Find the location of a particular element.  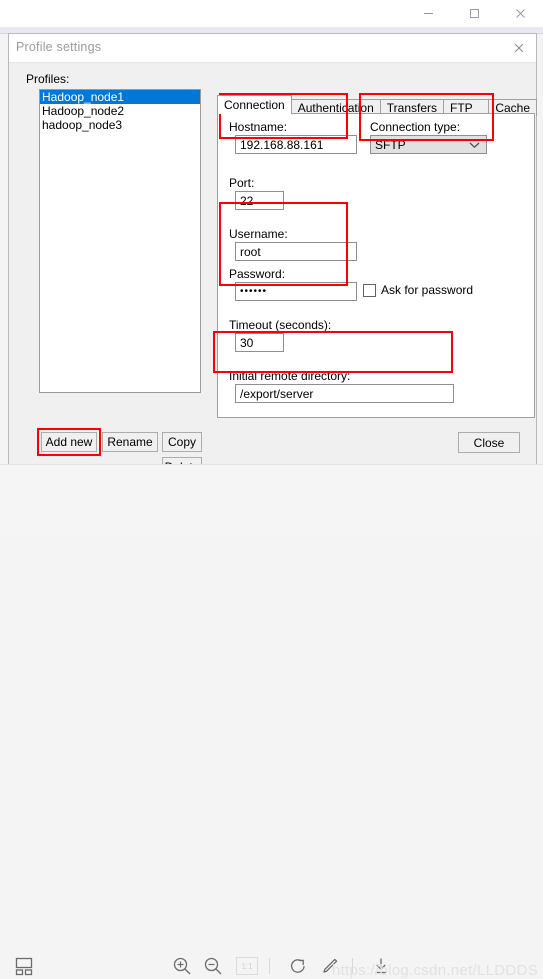

list-item: Hadoop_node2 is located at coordinates (120, 111).